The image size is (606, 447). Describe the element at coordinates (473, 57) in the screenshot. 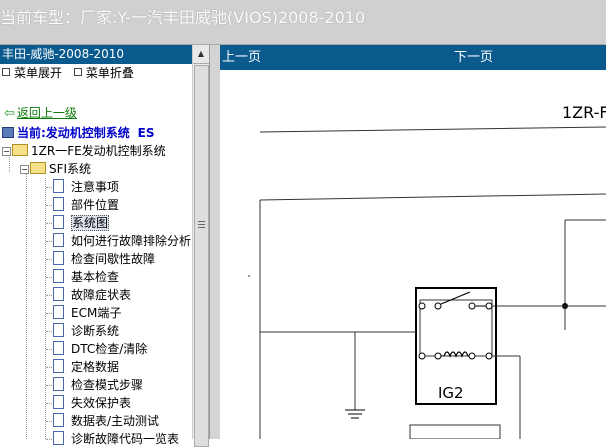

I see `next-page-link: 下一页` at that location.